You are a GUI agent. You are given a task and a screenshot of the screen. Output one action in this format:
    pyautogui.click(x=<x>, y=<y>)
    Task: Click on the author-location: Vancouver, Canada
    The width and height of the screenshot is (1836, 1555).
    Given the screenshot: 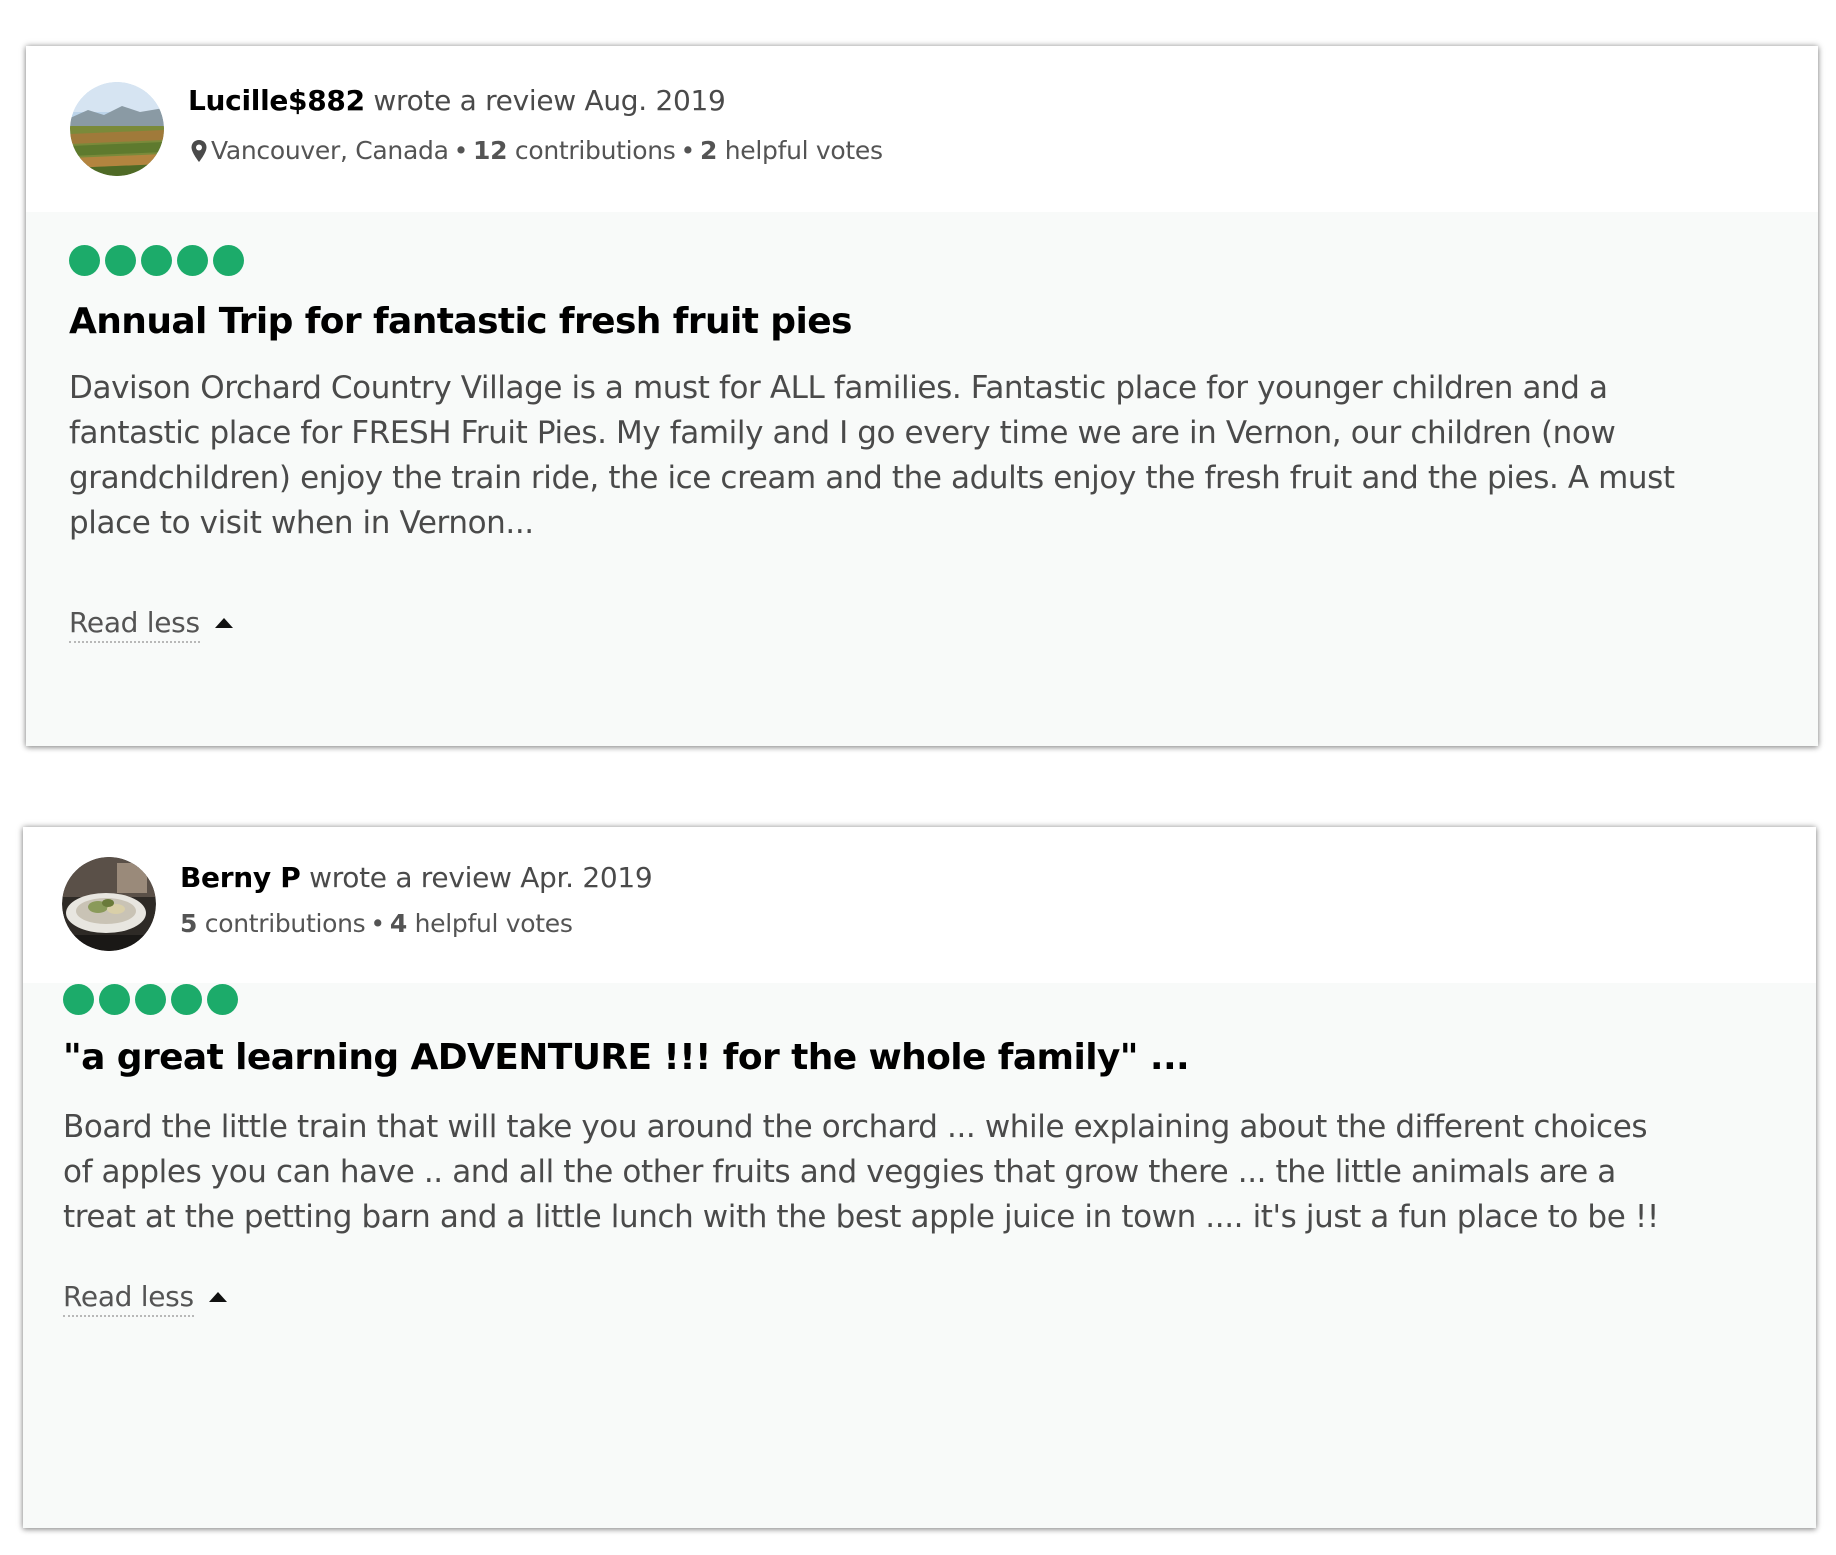 What is the action you would take?
    pyautogui.click(x=330, y=150)
    